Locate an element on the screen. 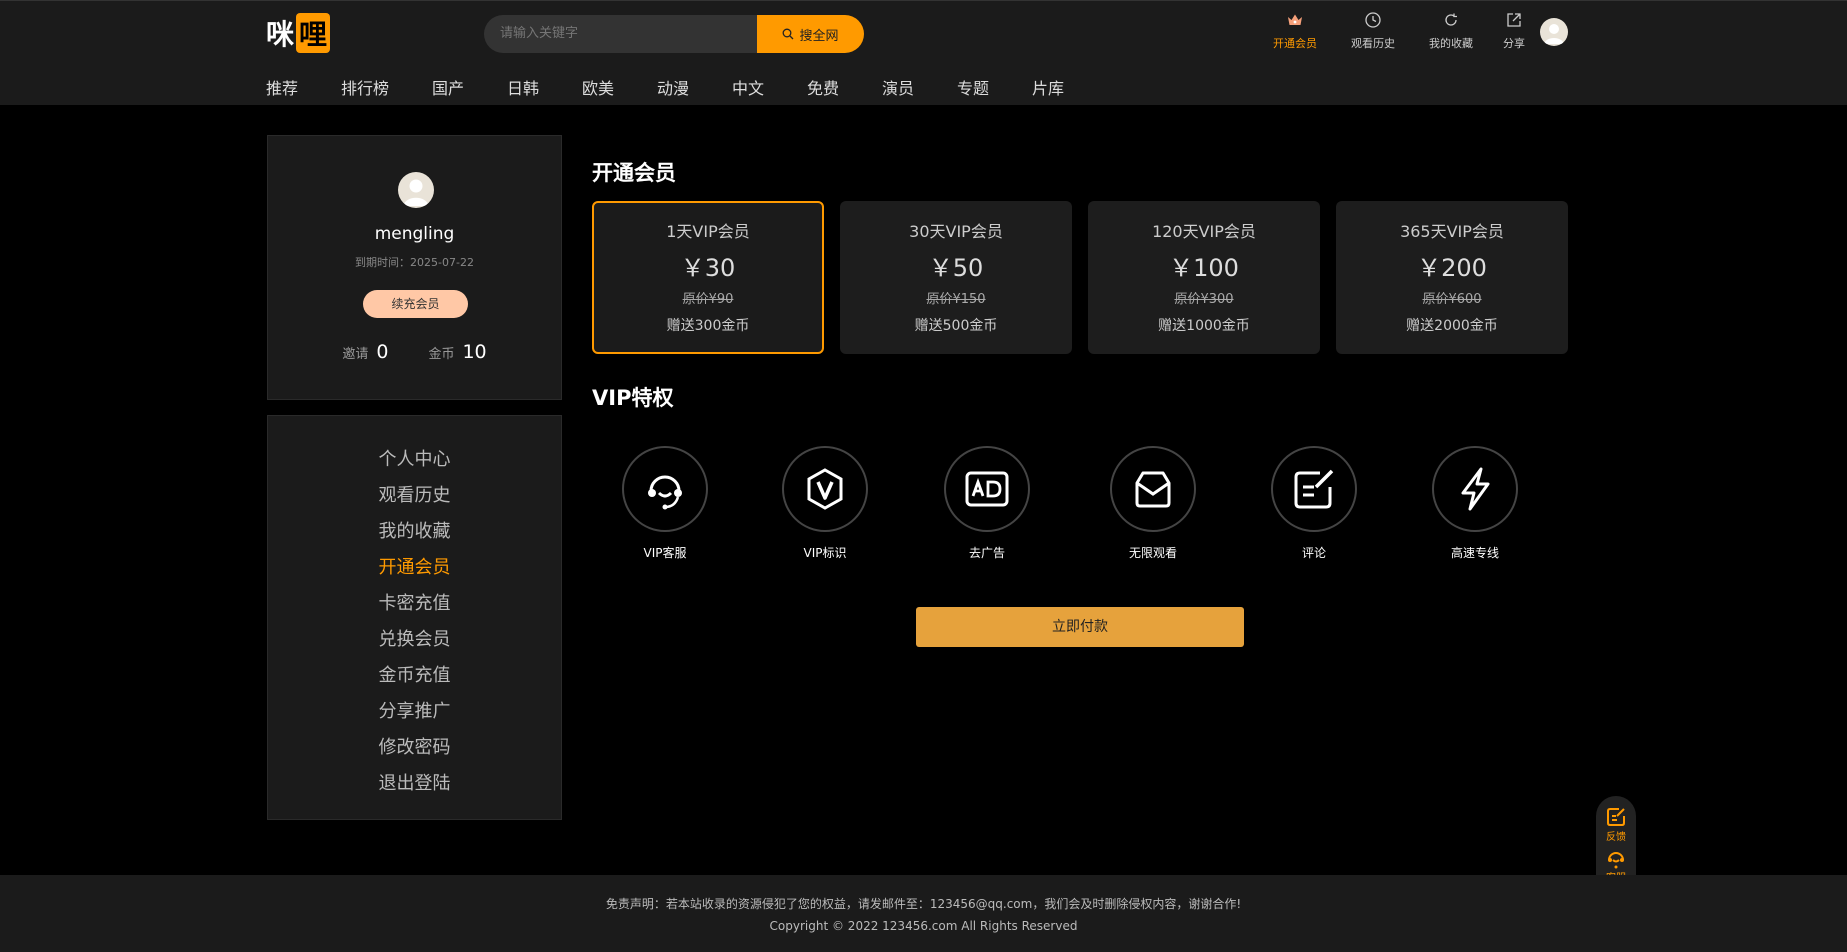  edit-icon is located at coordinates (1314, 489).